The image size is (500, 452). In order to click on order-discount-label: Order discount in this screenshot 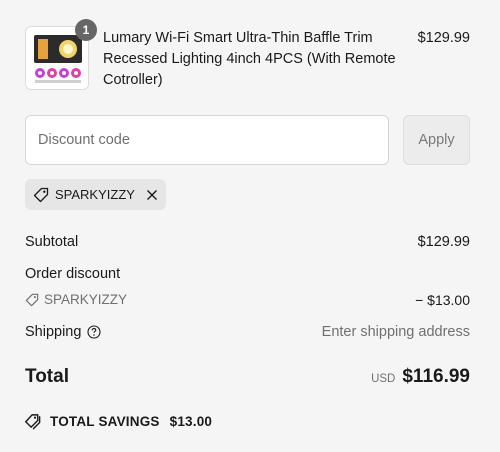, I will do `click(73, 274)`.